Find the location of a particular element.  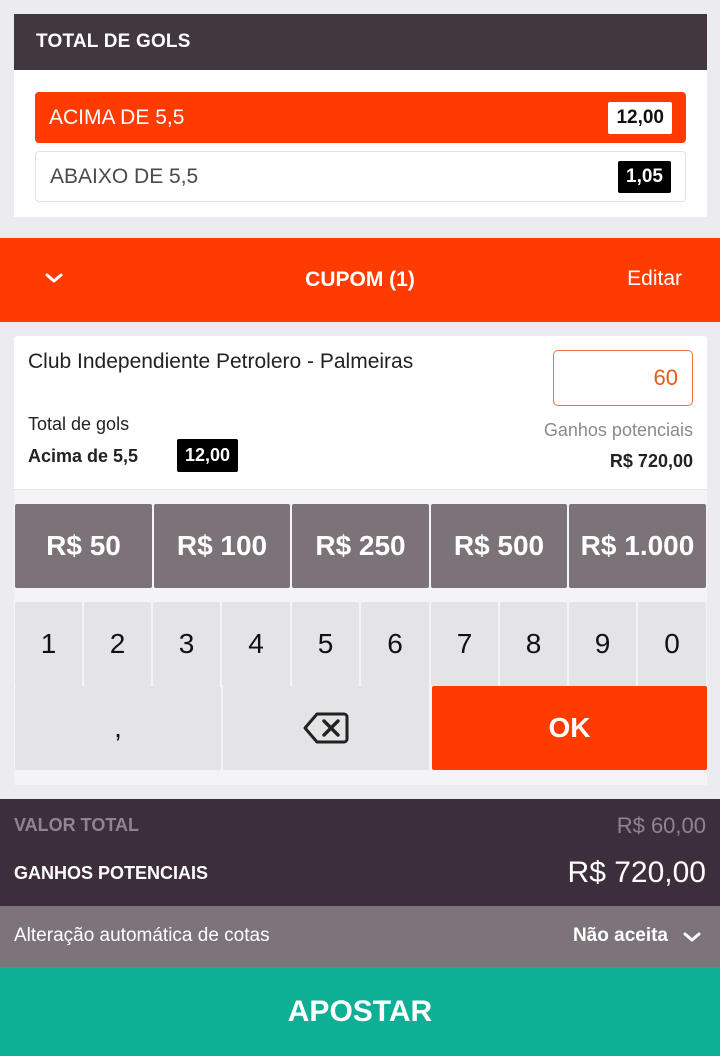

chevron-down-icon is located at coordinates (692, 937).